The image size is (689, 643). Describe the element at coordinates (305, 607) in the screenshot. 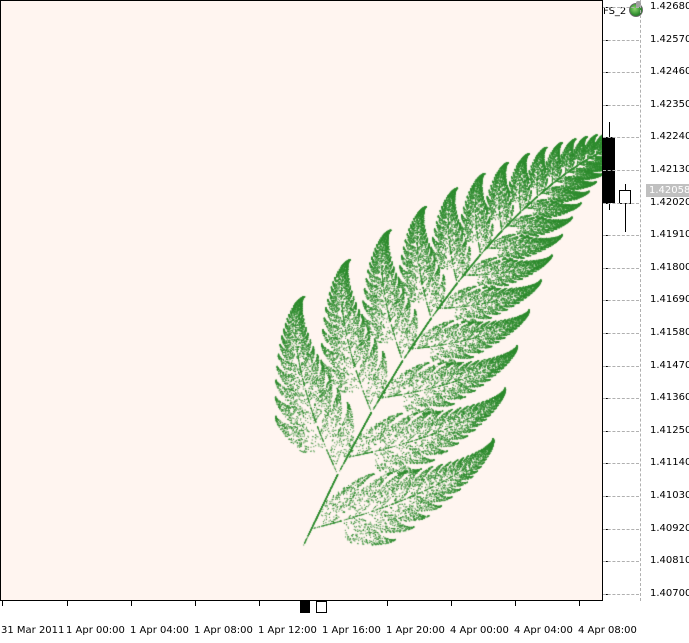

I see `bear-candle-body` at that location.